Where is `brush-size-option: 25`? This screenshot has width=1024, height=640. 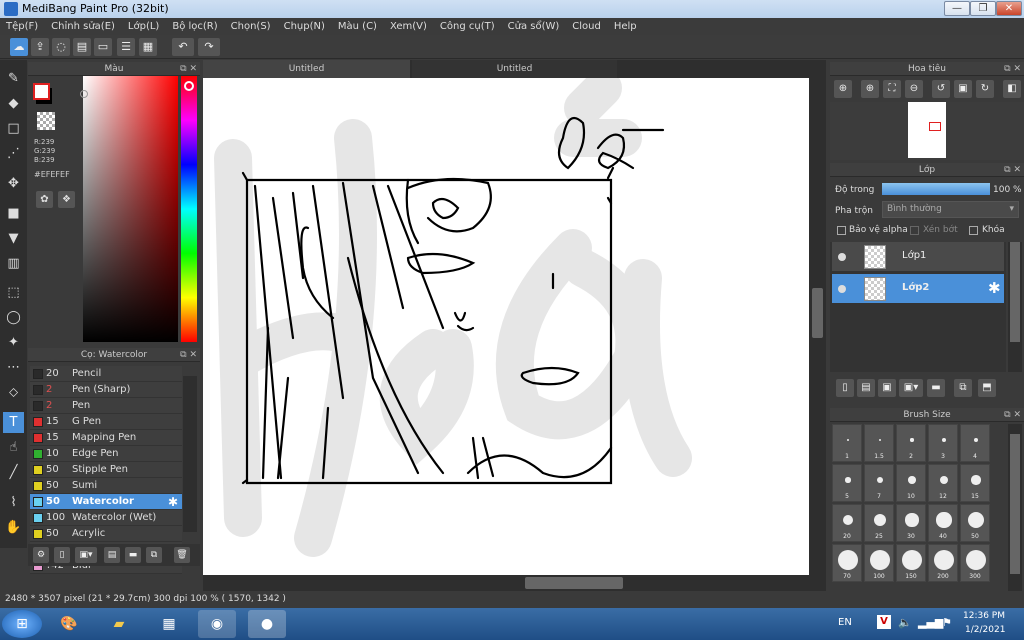
brush-size-option: 25 is located at coordinates (879, 523).